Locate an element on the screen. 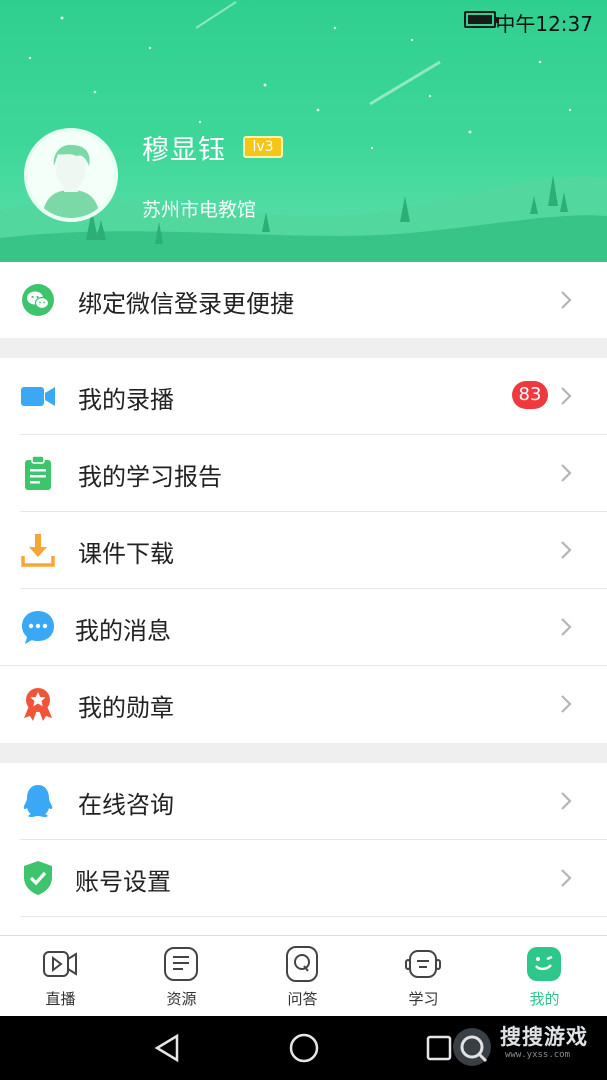 This screenshot has width=607, height=1080. download-icon is located at coordinates (38, 550).